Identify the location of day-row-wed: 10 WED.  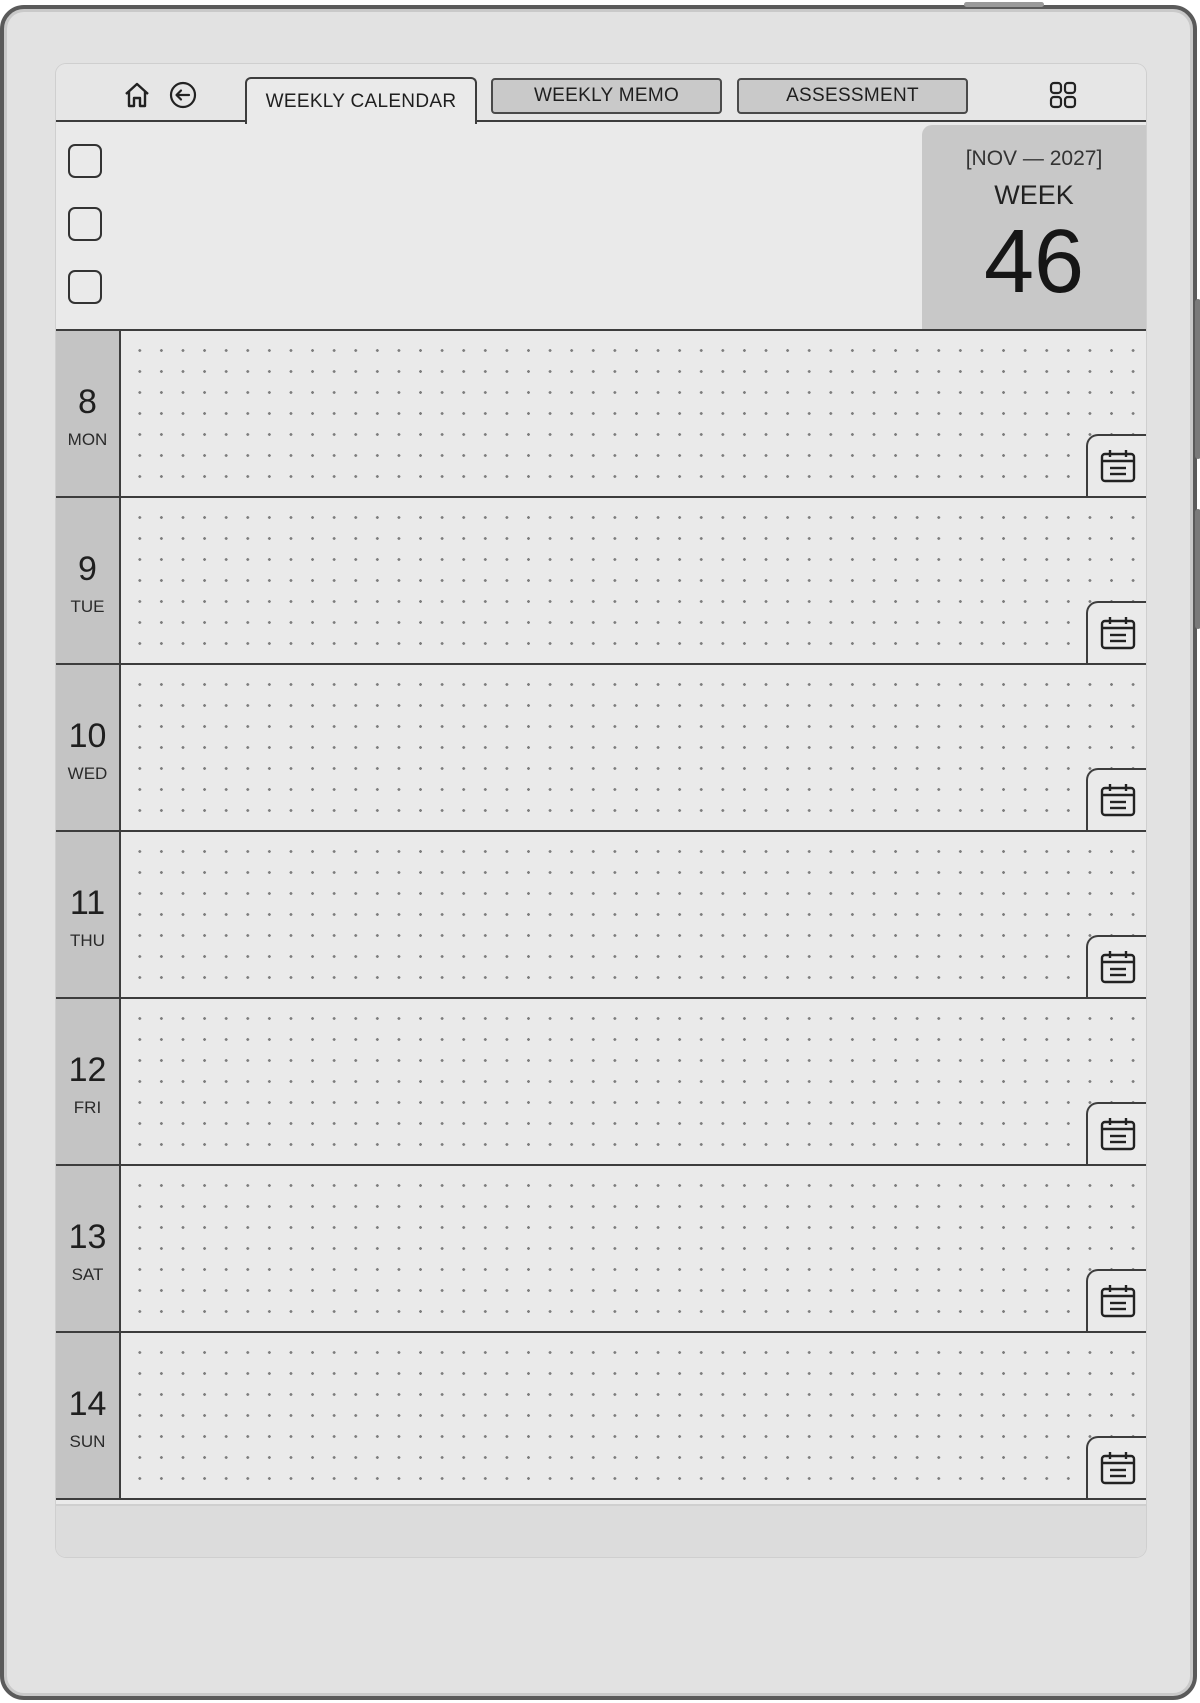
(601, 748).